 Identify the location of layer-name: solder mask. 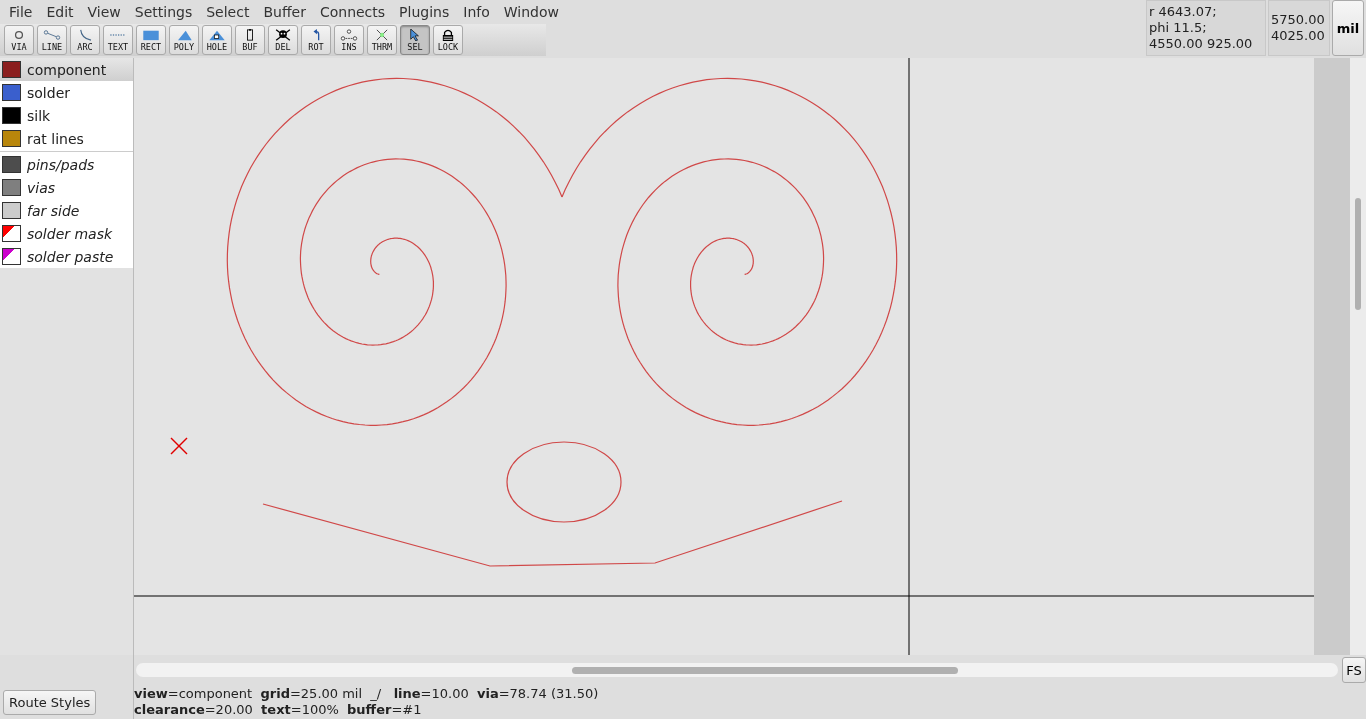
(70, 233).